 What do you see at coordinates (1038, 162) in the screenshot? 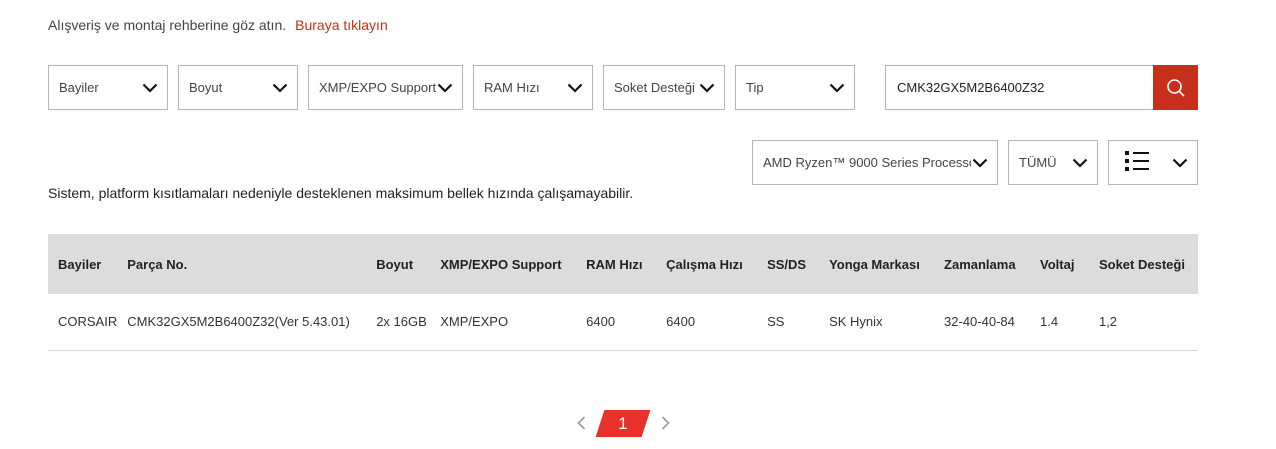
I see `filter-scope-label: TÜMÜ` at bounding box center [1038, 162].